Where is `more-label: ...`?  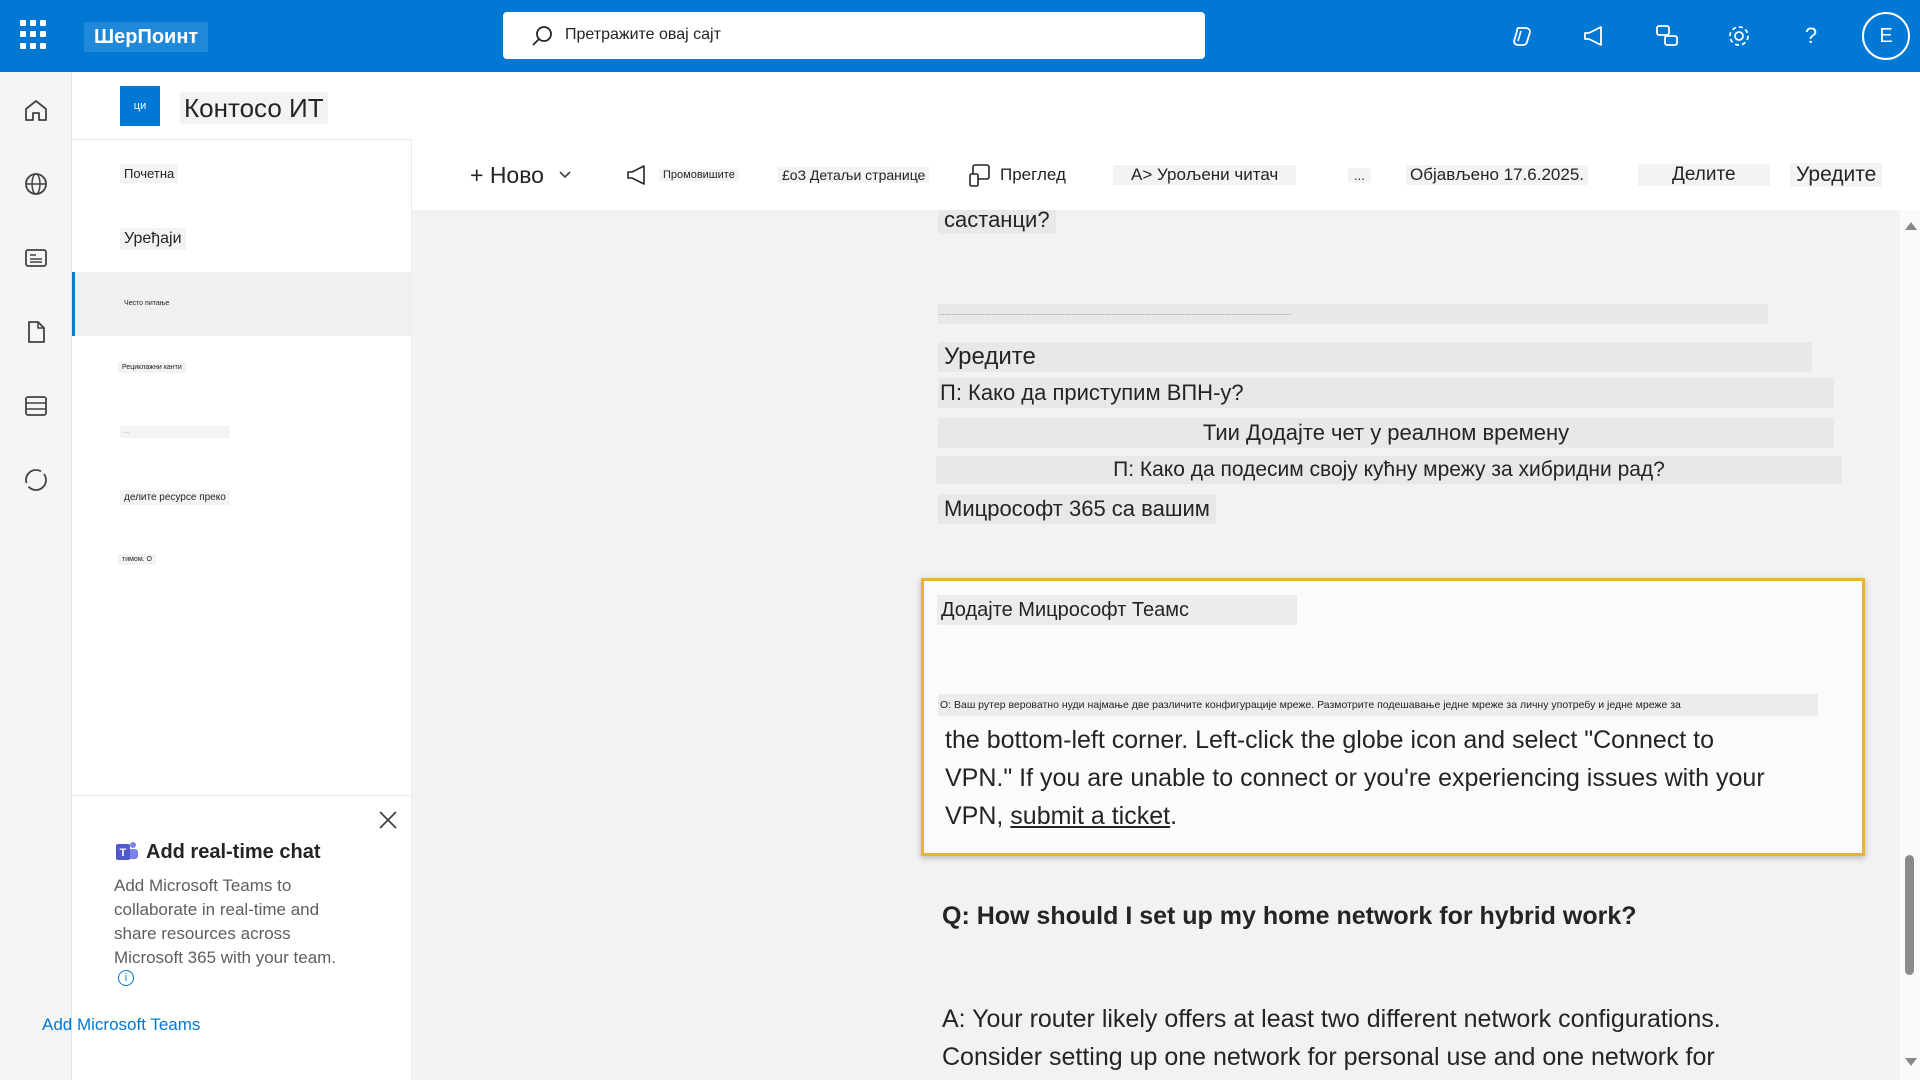
more-label: ... is located at coordinates (1359, 175).